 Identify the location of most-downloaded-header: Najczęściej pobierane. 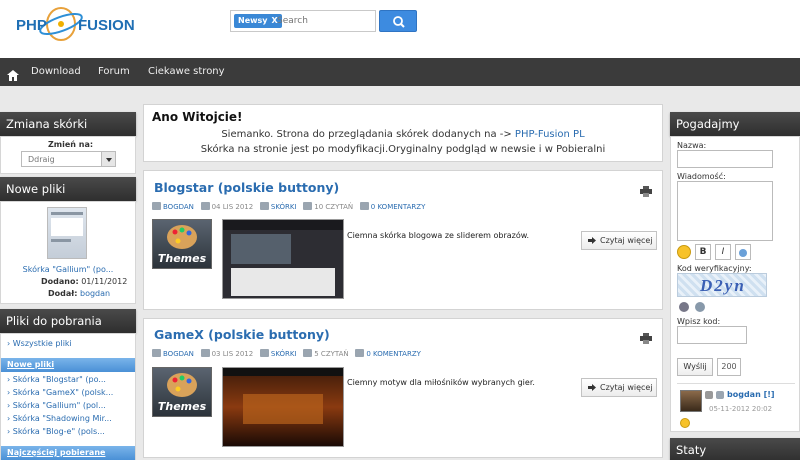
(68, 453).